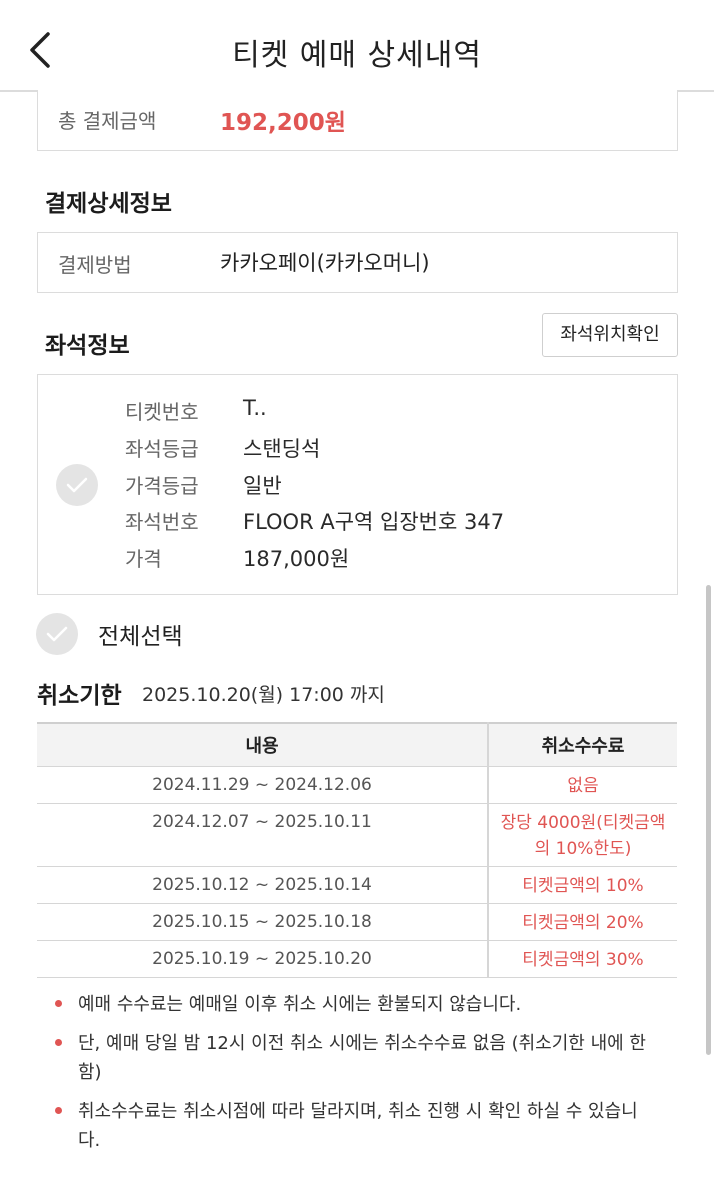 Image resolution: width=714 pixels, height=1200 pixels. Describe the element at coordinates (582, 785) in the screenshot. I see `fee-cell: 없음` at that location.